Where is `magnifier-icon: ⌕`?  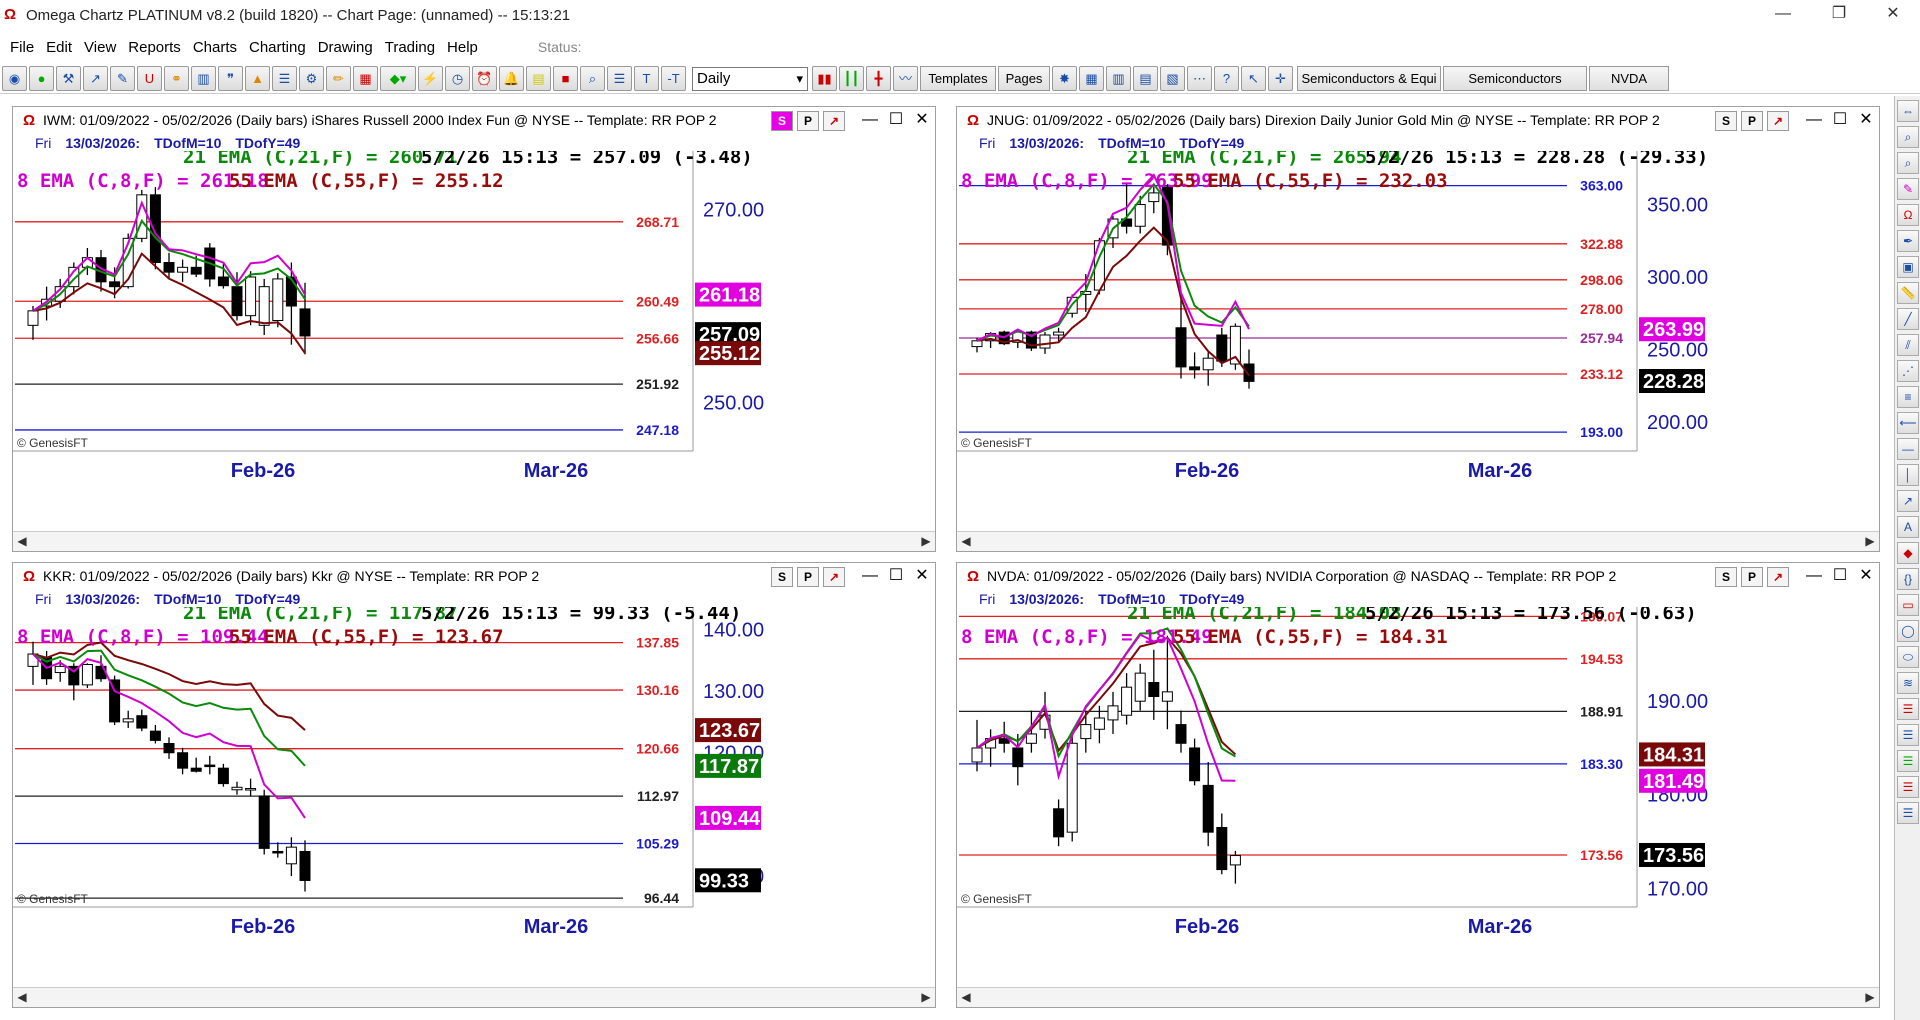 magnifier-icon: ⌕ is located at coordinates (1908, 137).